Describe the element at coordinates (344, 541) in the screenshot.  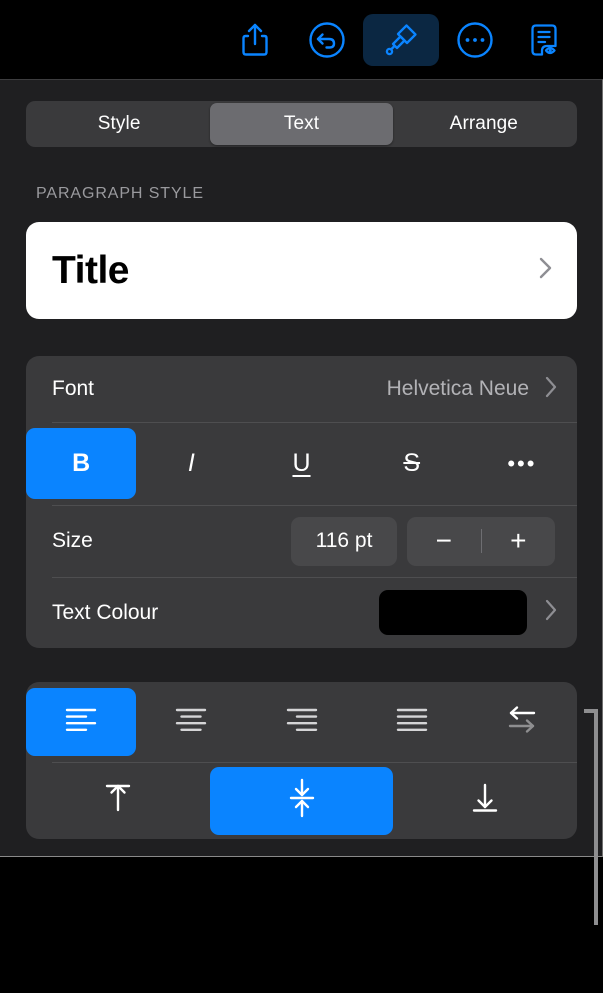
I see `size-value-field: 116 pt` at that location.